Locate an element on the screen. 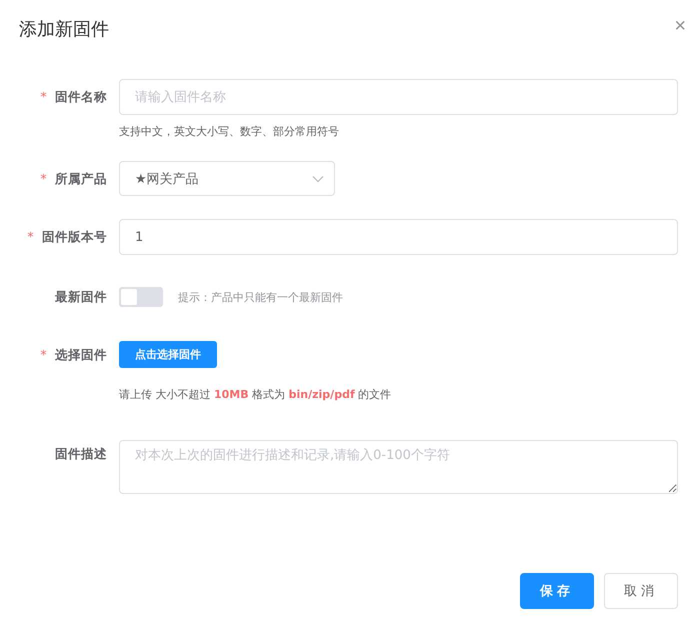 The image size is (697, 625). switch-tip: 提示：产品中只能有一个最新固件 is located at coordinates (260, 297).